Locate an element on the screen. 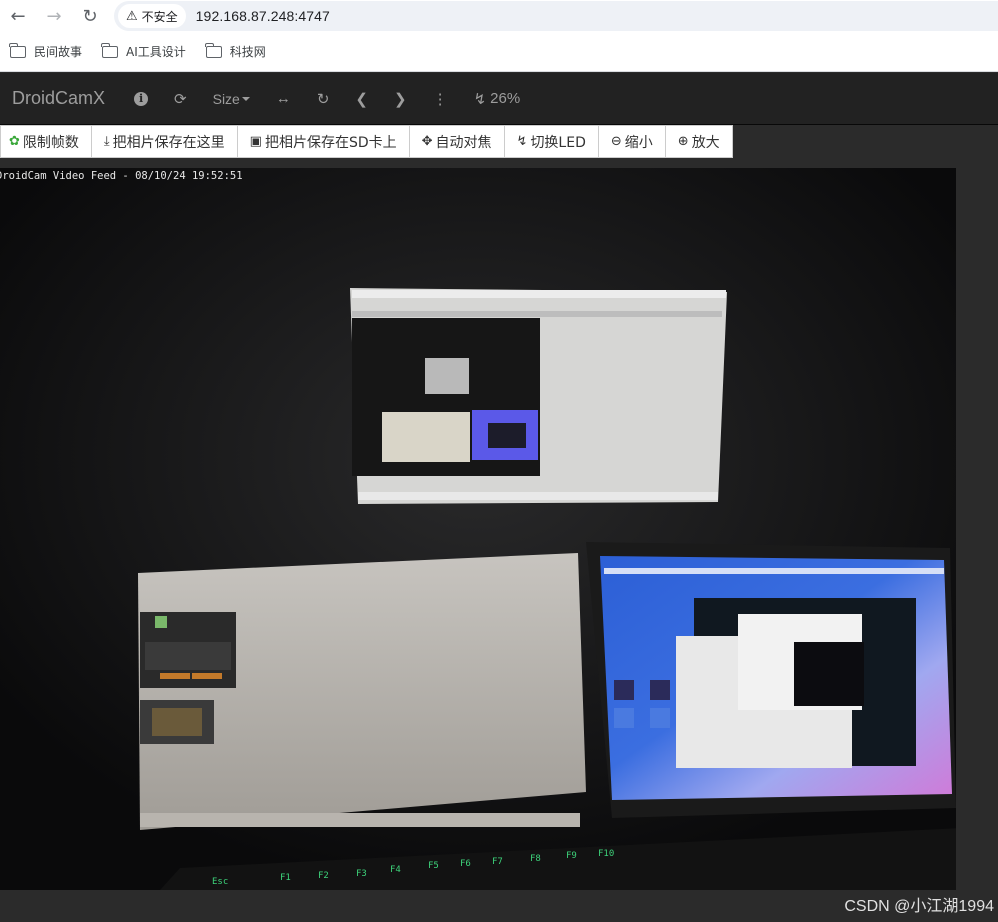  bookmark-folder: 民间故事 is located at coordinates (46, 52).